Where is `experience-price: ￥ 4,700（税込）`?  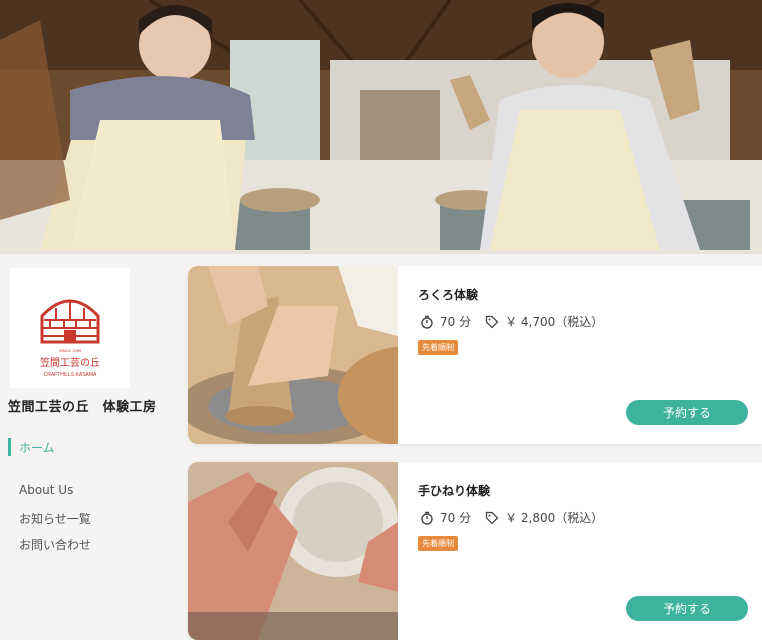 experience-price: ￥ 4,700（税込） is located at coordinates (554, 322).